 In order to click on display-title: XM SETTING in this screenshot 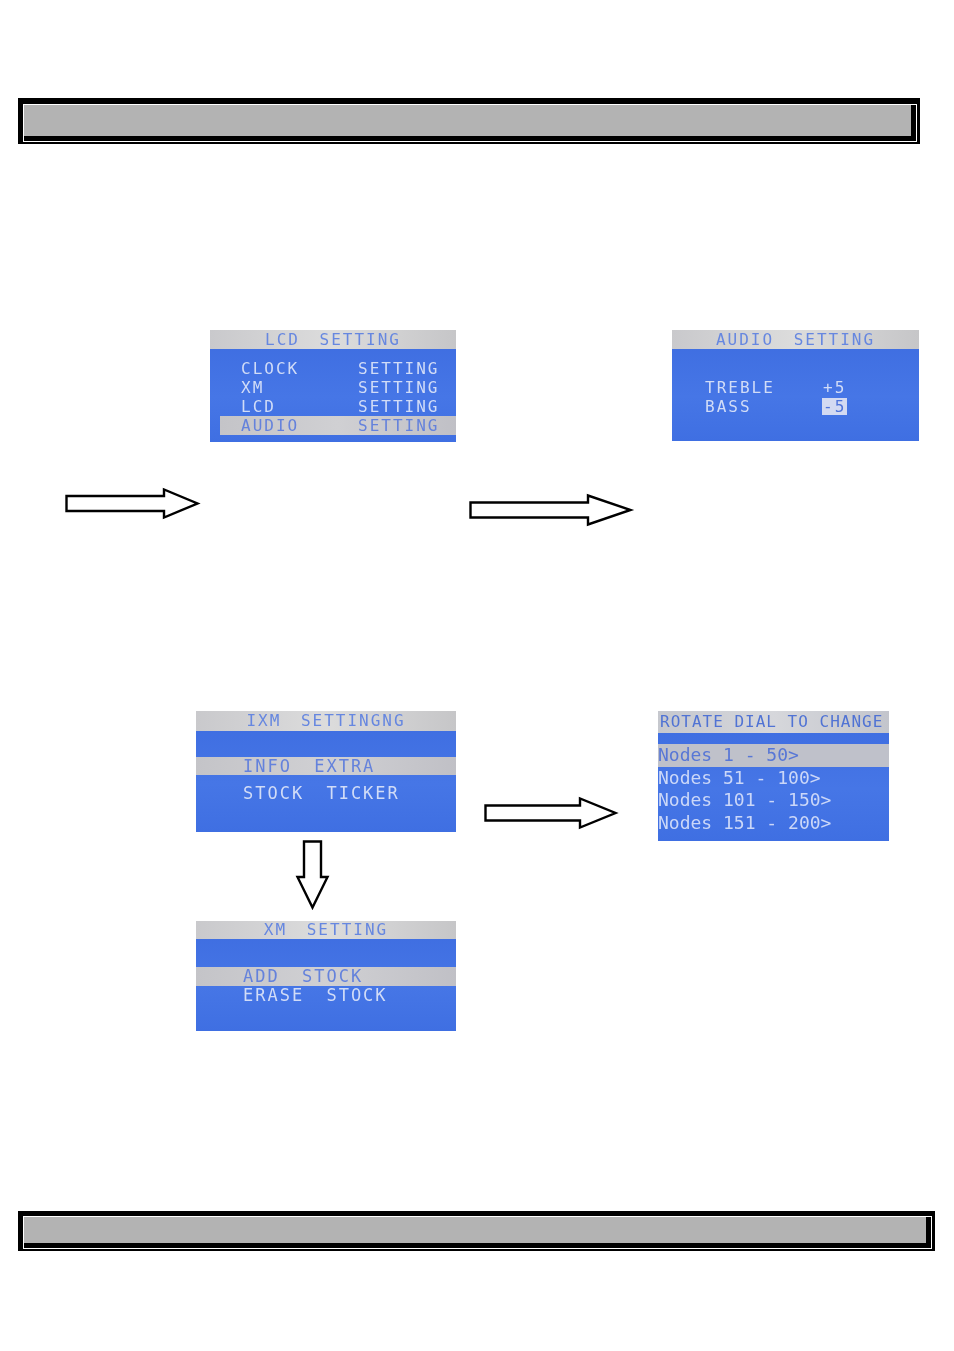, I will do `click(326, 930)`.